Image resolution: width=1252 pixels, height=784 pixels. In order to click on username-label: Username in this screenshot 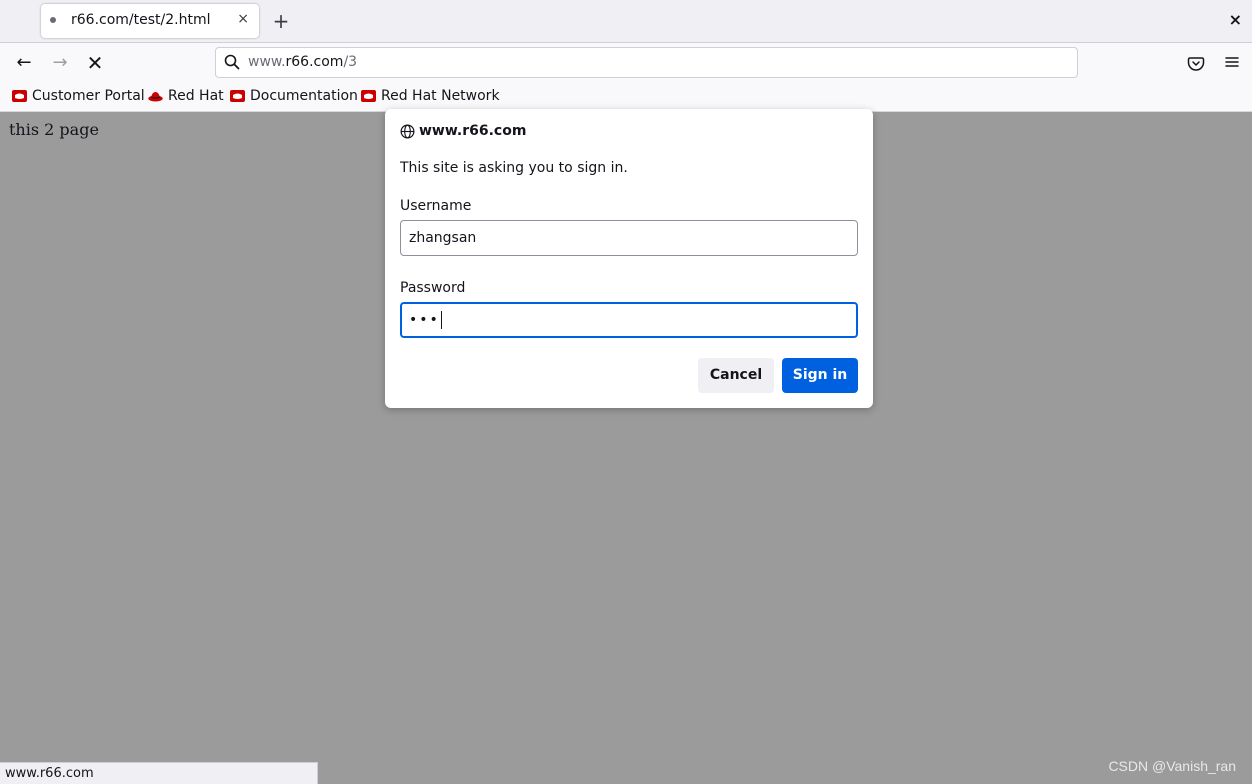, I will do `click(436, 206)`.